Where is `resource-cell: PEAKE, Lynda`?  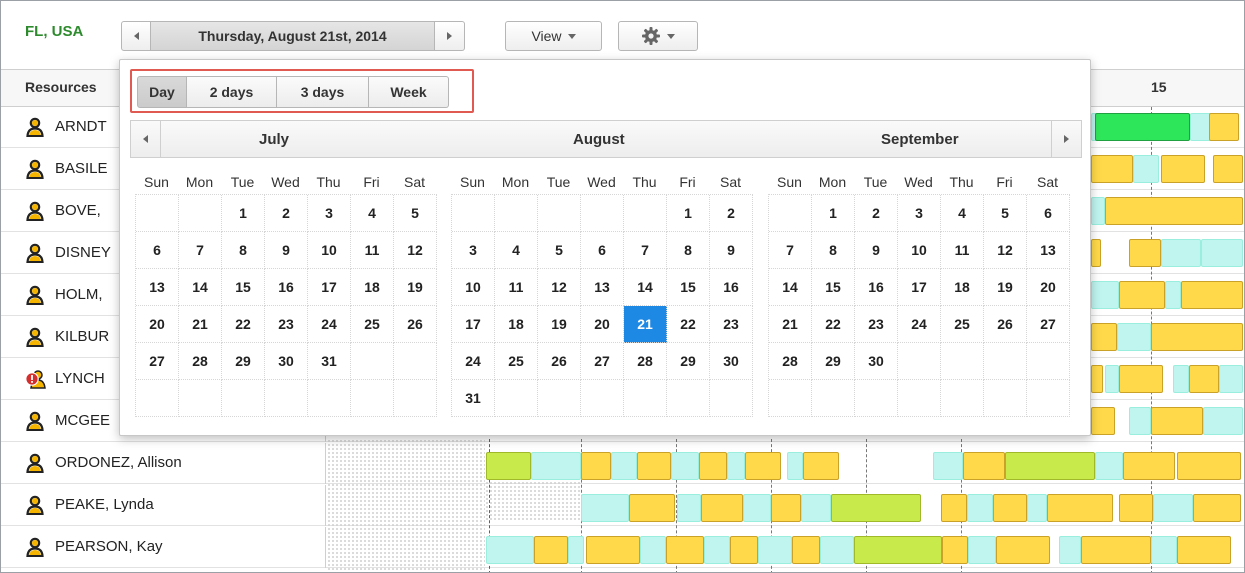
resource-cell: PEAKE, Lynda is located at coordinates (163, 505).